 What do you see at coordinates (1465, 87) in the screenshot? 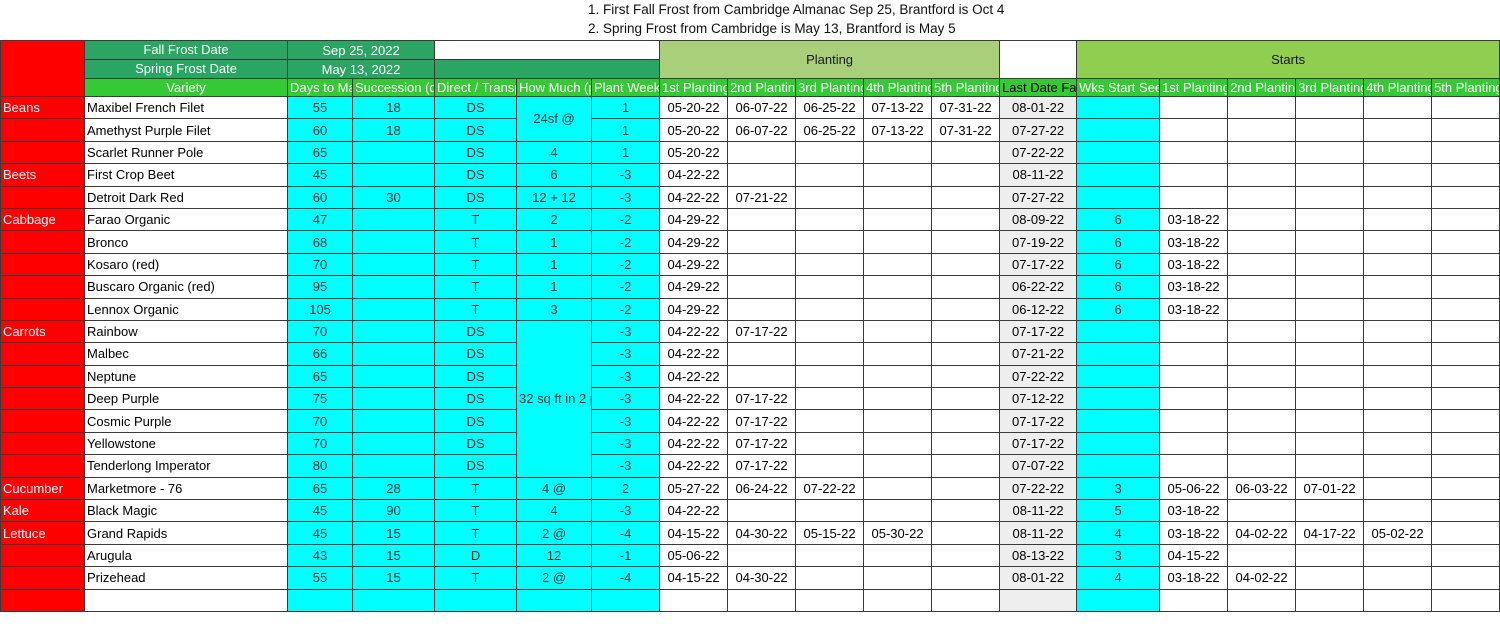
I see `col-header-start-5: 5th Planting` at bounding box center [1465, 87].